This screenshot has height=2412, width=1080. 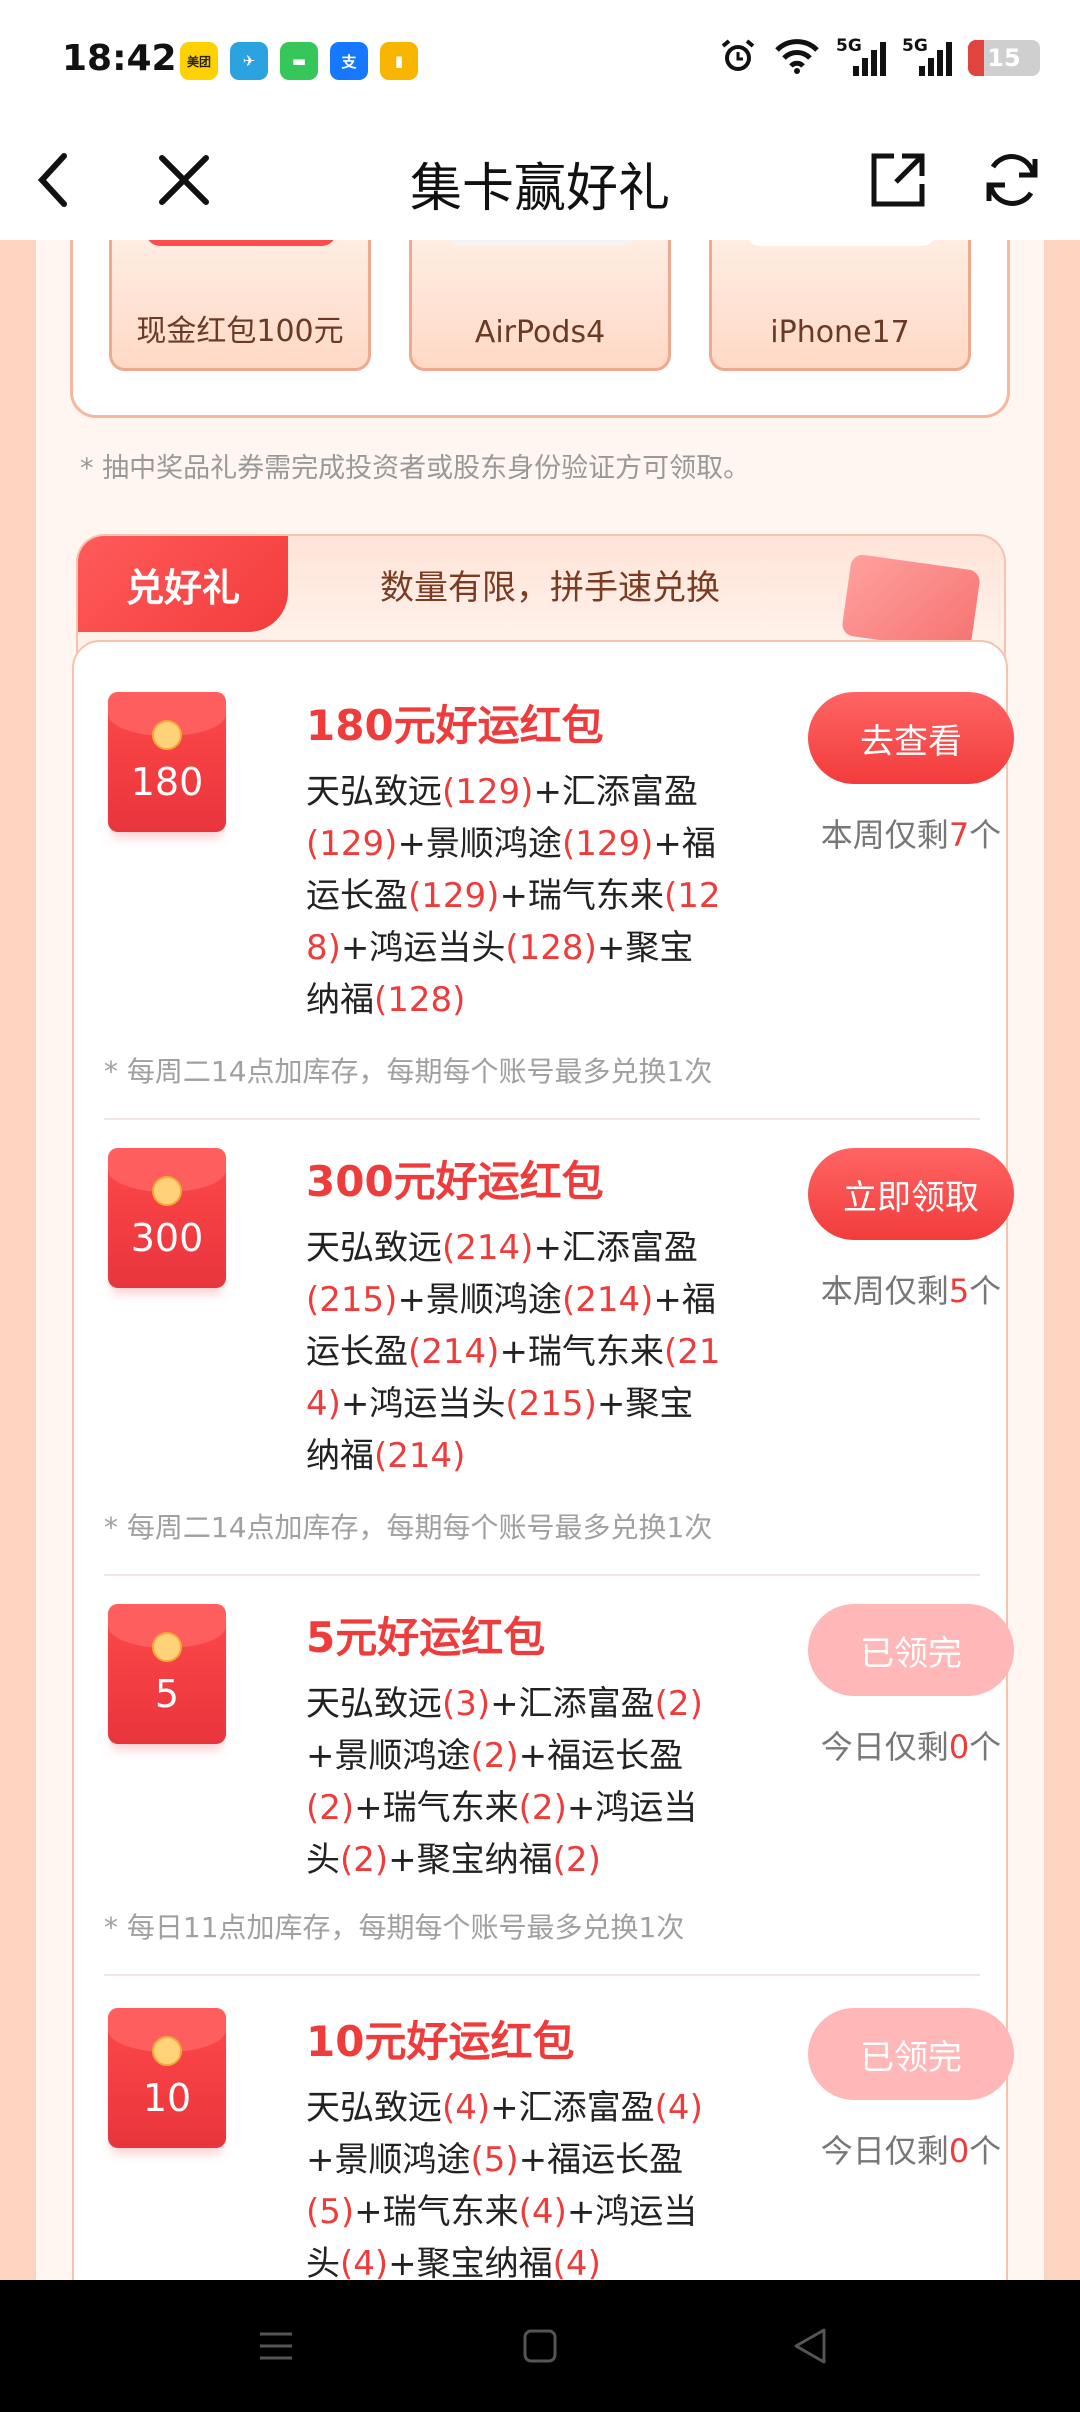 I want to click on prize-showcase: 100 现金红包100元 AirPods4 iPhone17, so click(x=540, y=329).